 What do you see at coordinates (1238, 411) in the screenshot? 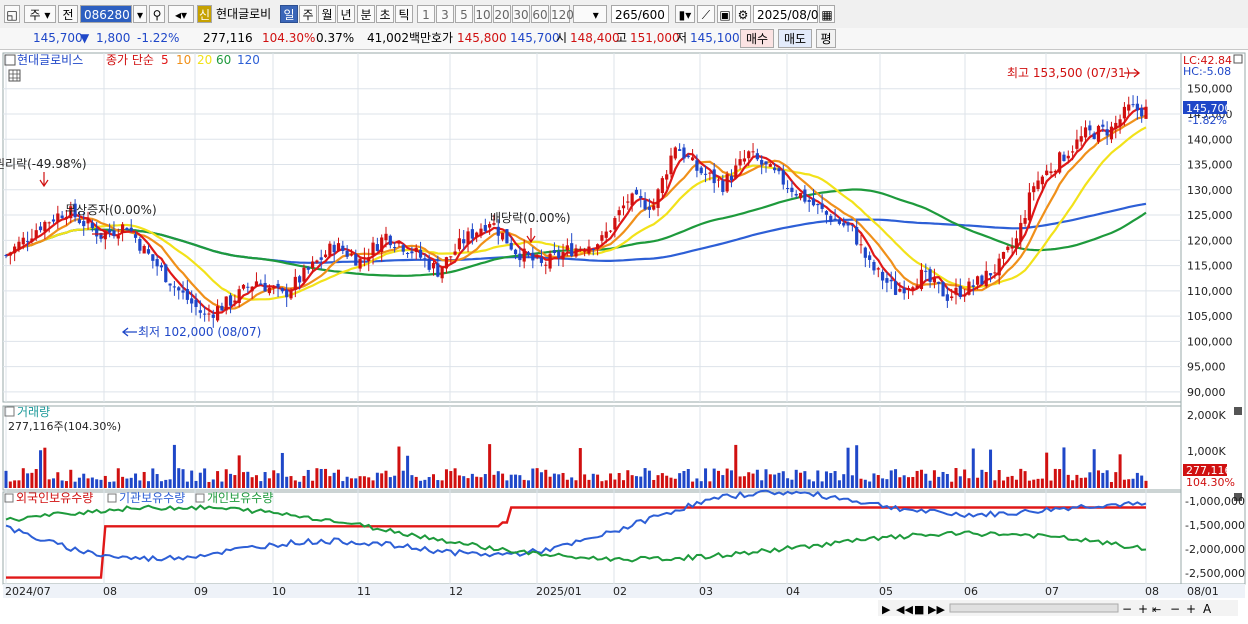
I see `volume-close-icon` at bounding box center [1238, 411].